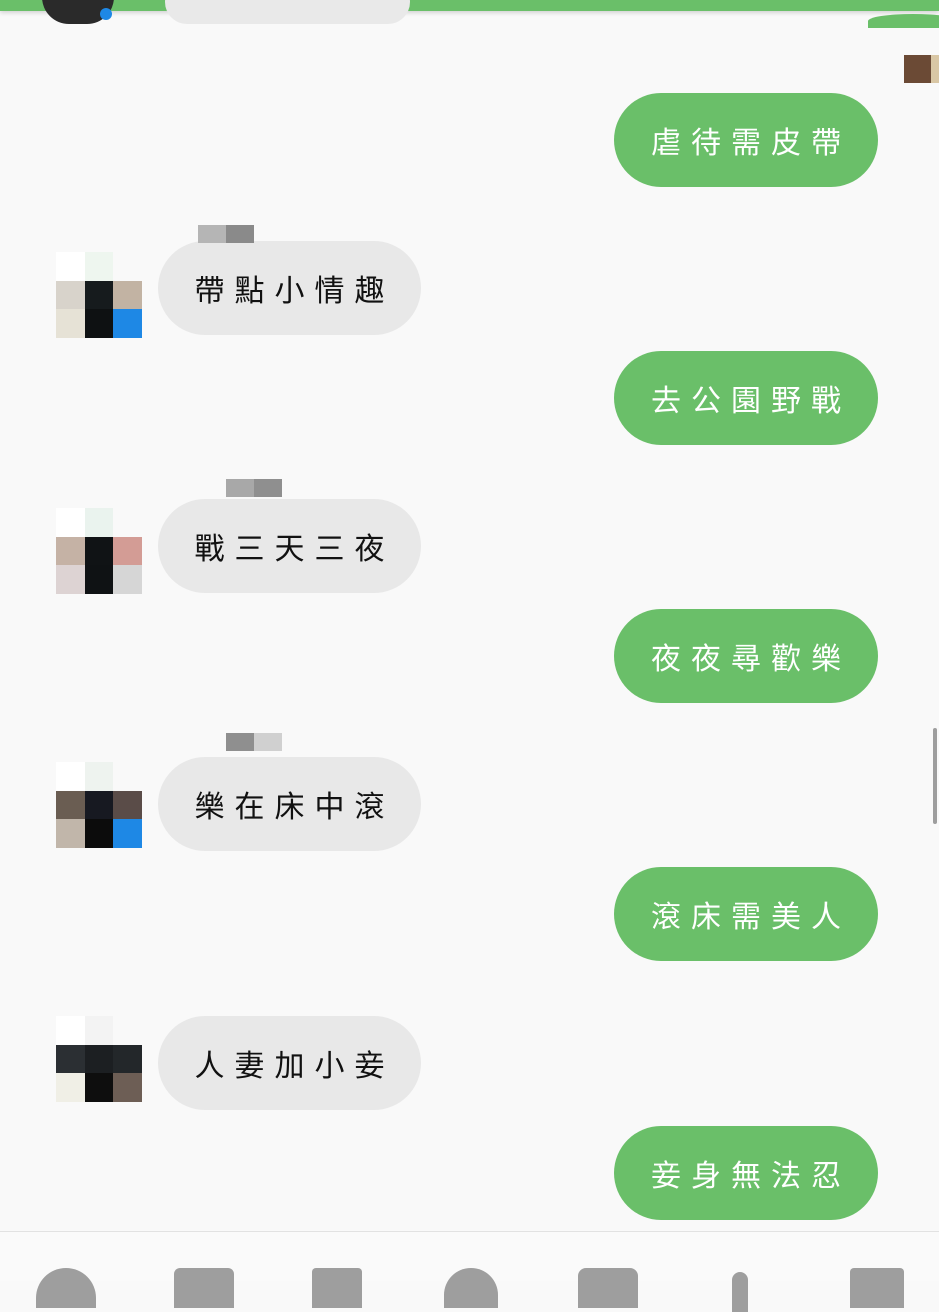 The height and width of the screenshot is (1312, 939). I want to click on bottom-composer-bar, so click(469, 1271).